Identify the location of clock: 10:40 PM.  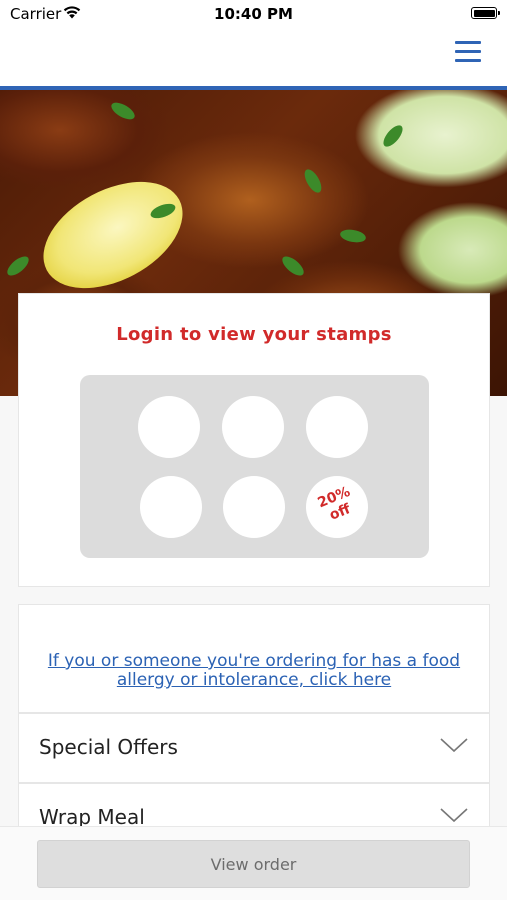
(253, 14).